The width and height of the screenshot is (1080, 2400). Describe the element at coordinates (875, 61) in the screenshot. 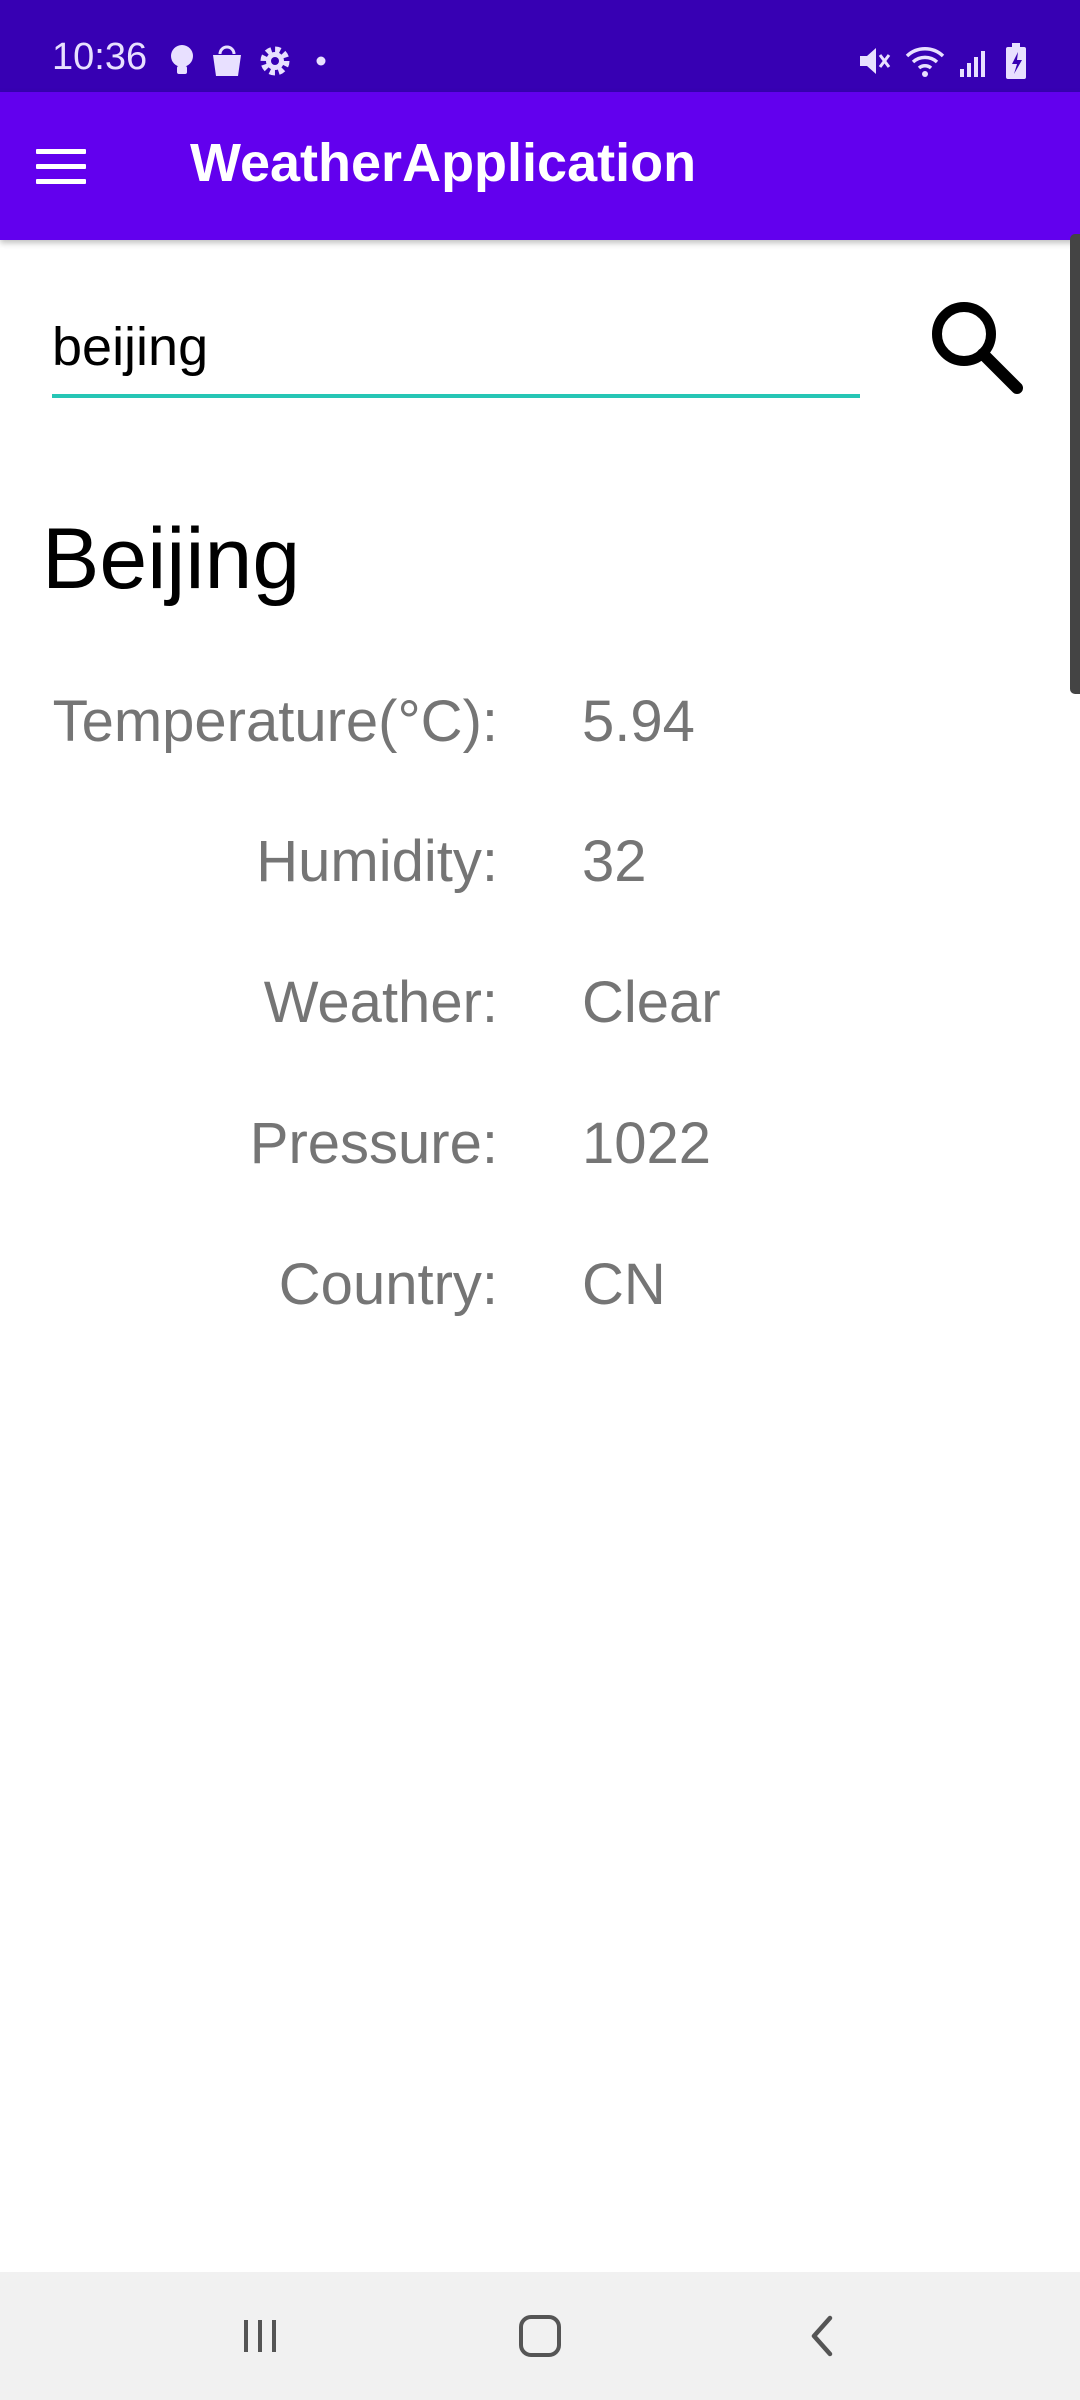

I see `mute-icon` at that location.